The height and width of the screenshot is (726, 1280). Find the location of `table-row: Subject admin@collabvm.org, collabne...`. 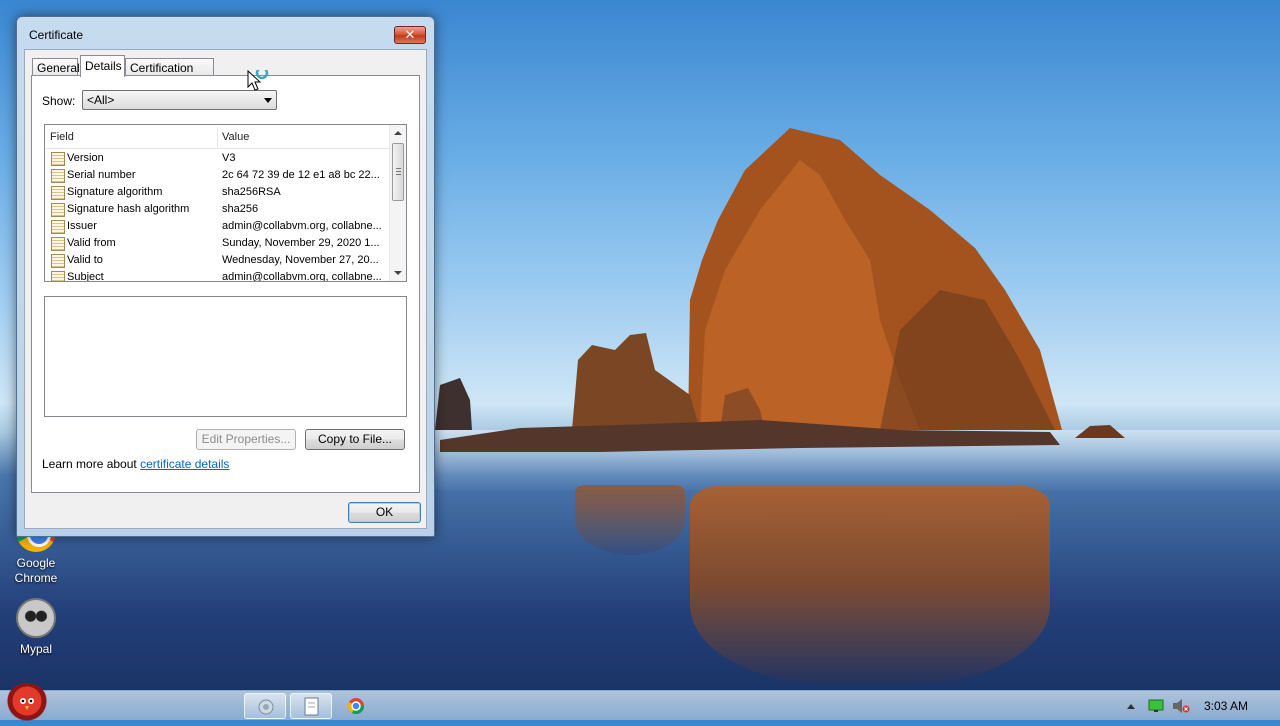

table-row: Subject admin@collabvm.org, collabne... is located at coordinates (217, 275).